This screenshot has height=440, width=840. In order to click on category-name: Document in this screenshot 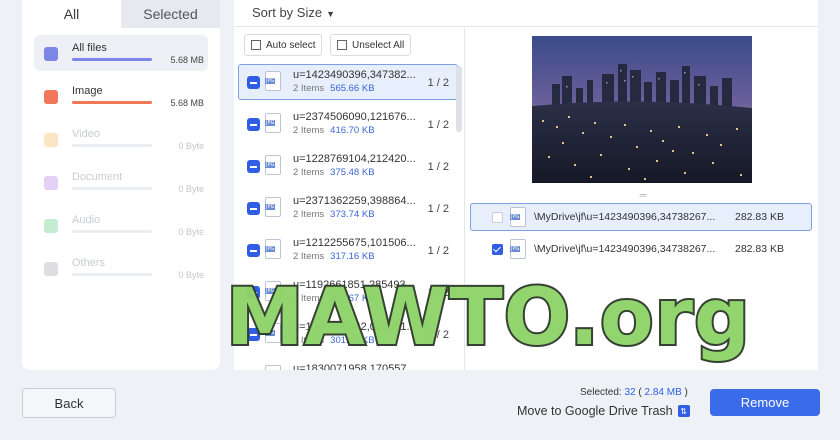, I will do `click(97, 177)`.